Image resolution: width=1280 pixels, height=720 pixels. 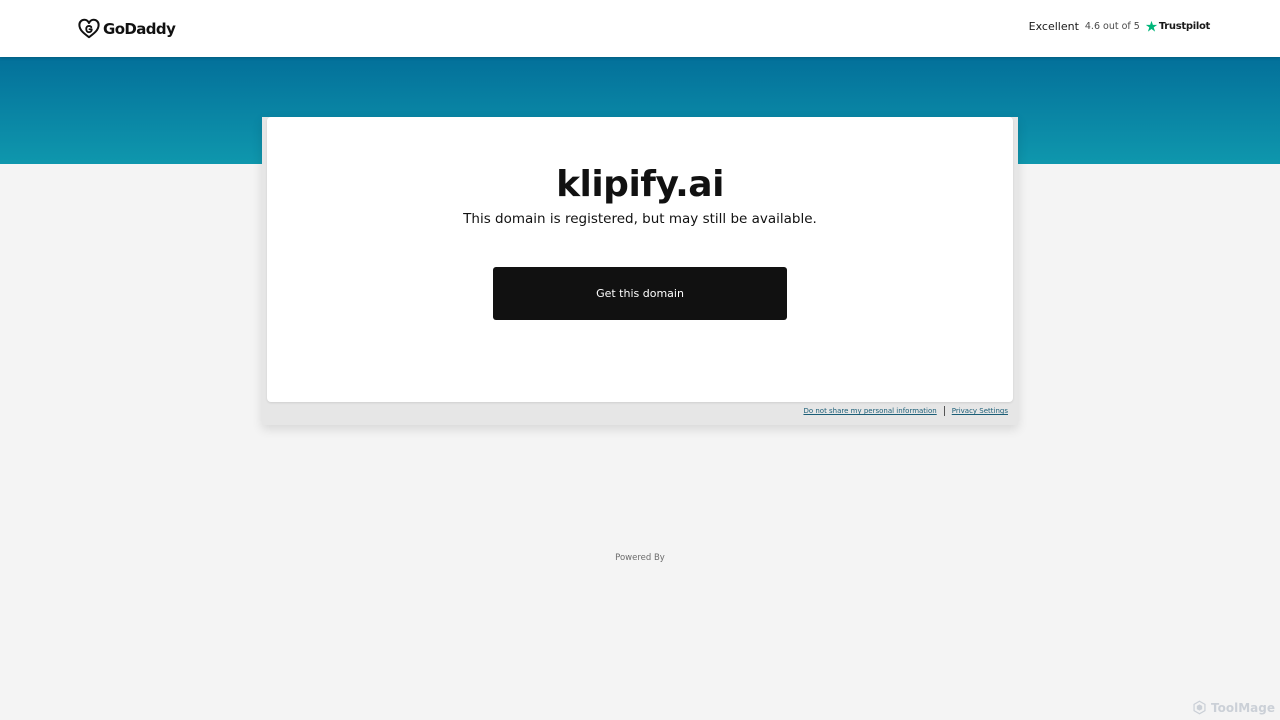 What do you see at coordinates (1184, 26) in the screenshot?
I see `trustpilot-brand: Trustpilot` at bounding box center [1184, 26].